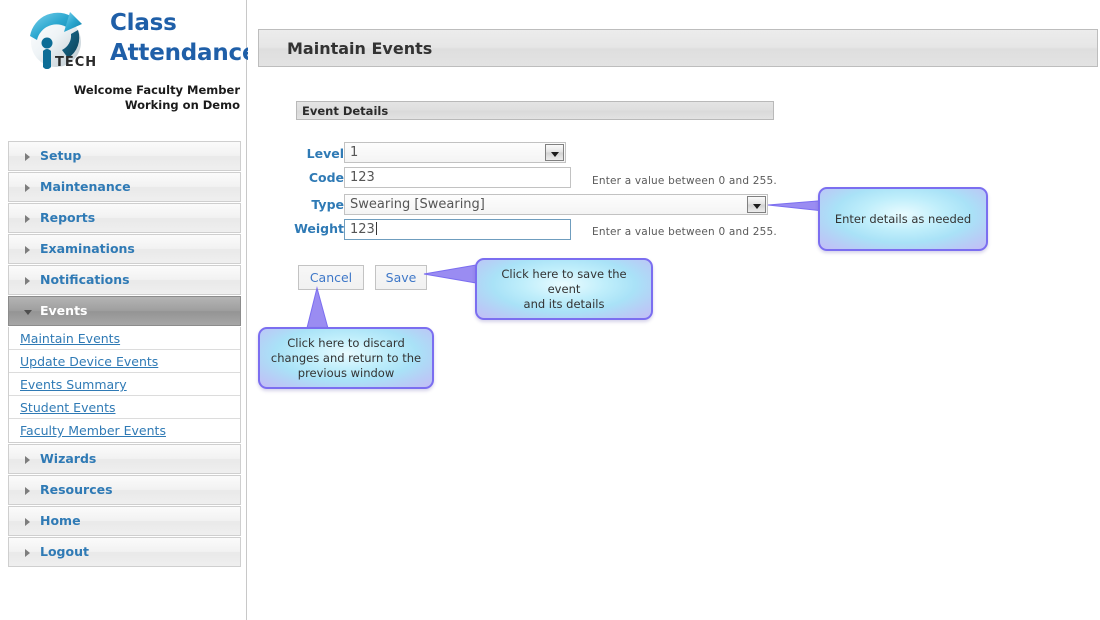 Image resolution: width=1100 pixels, height=620 pixels. What do you see at coordinates (76, 489) in the screenshot?
I see `sidebar-item-label: Resources` at bounding box center [76, 489].